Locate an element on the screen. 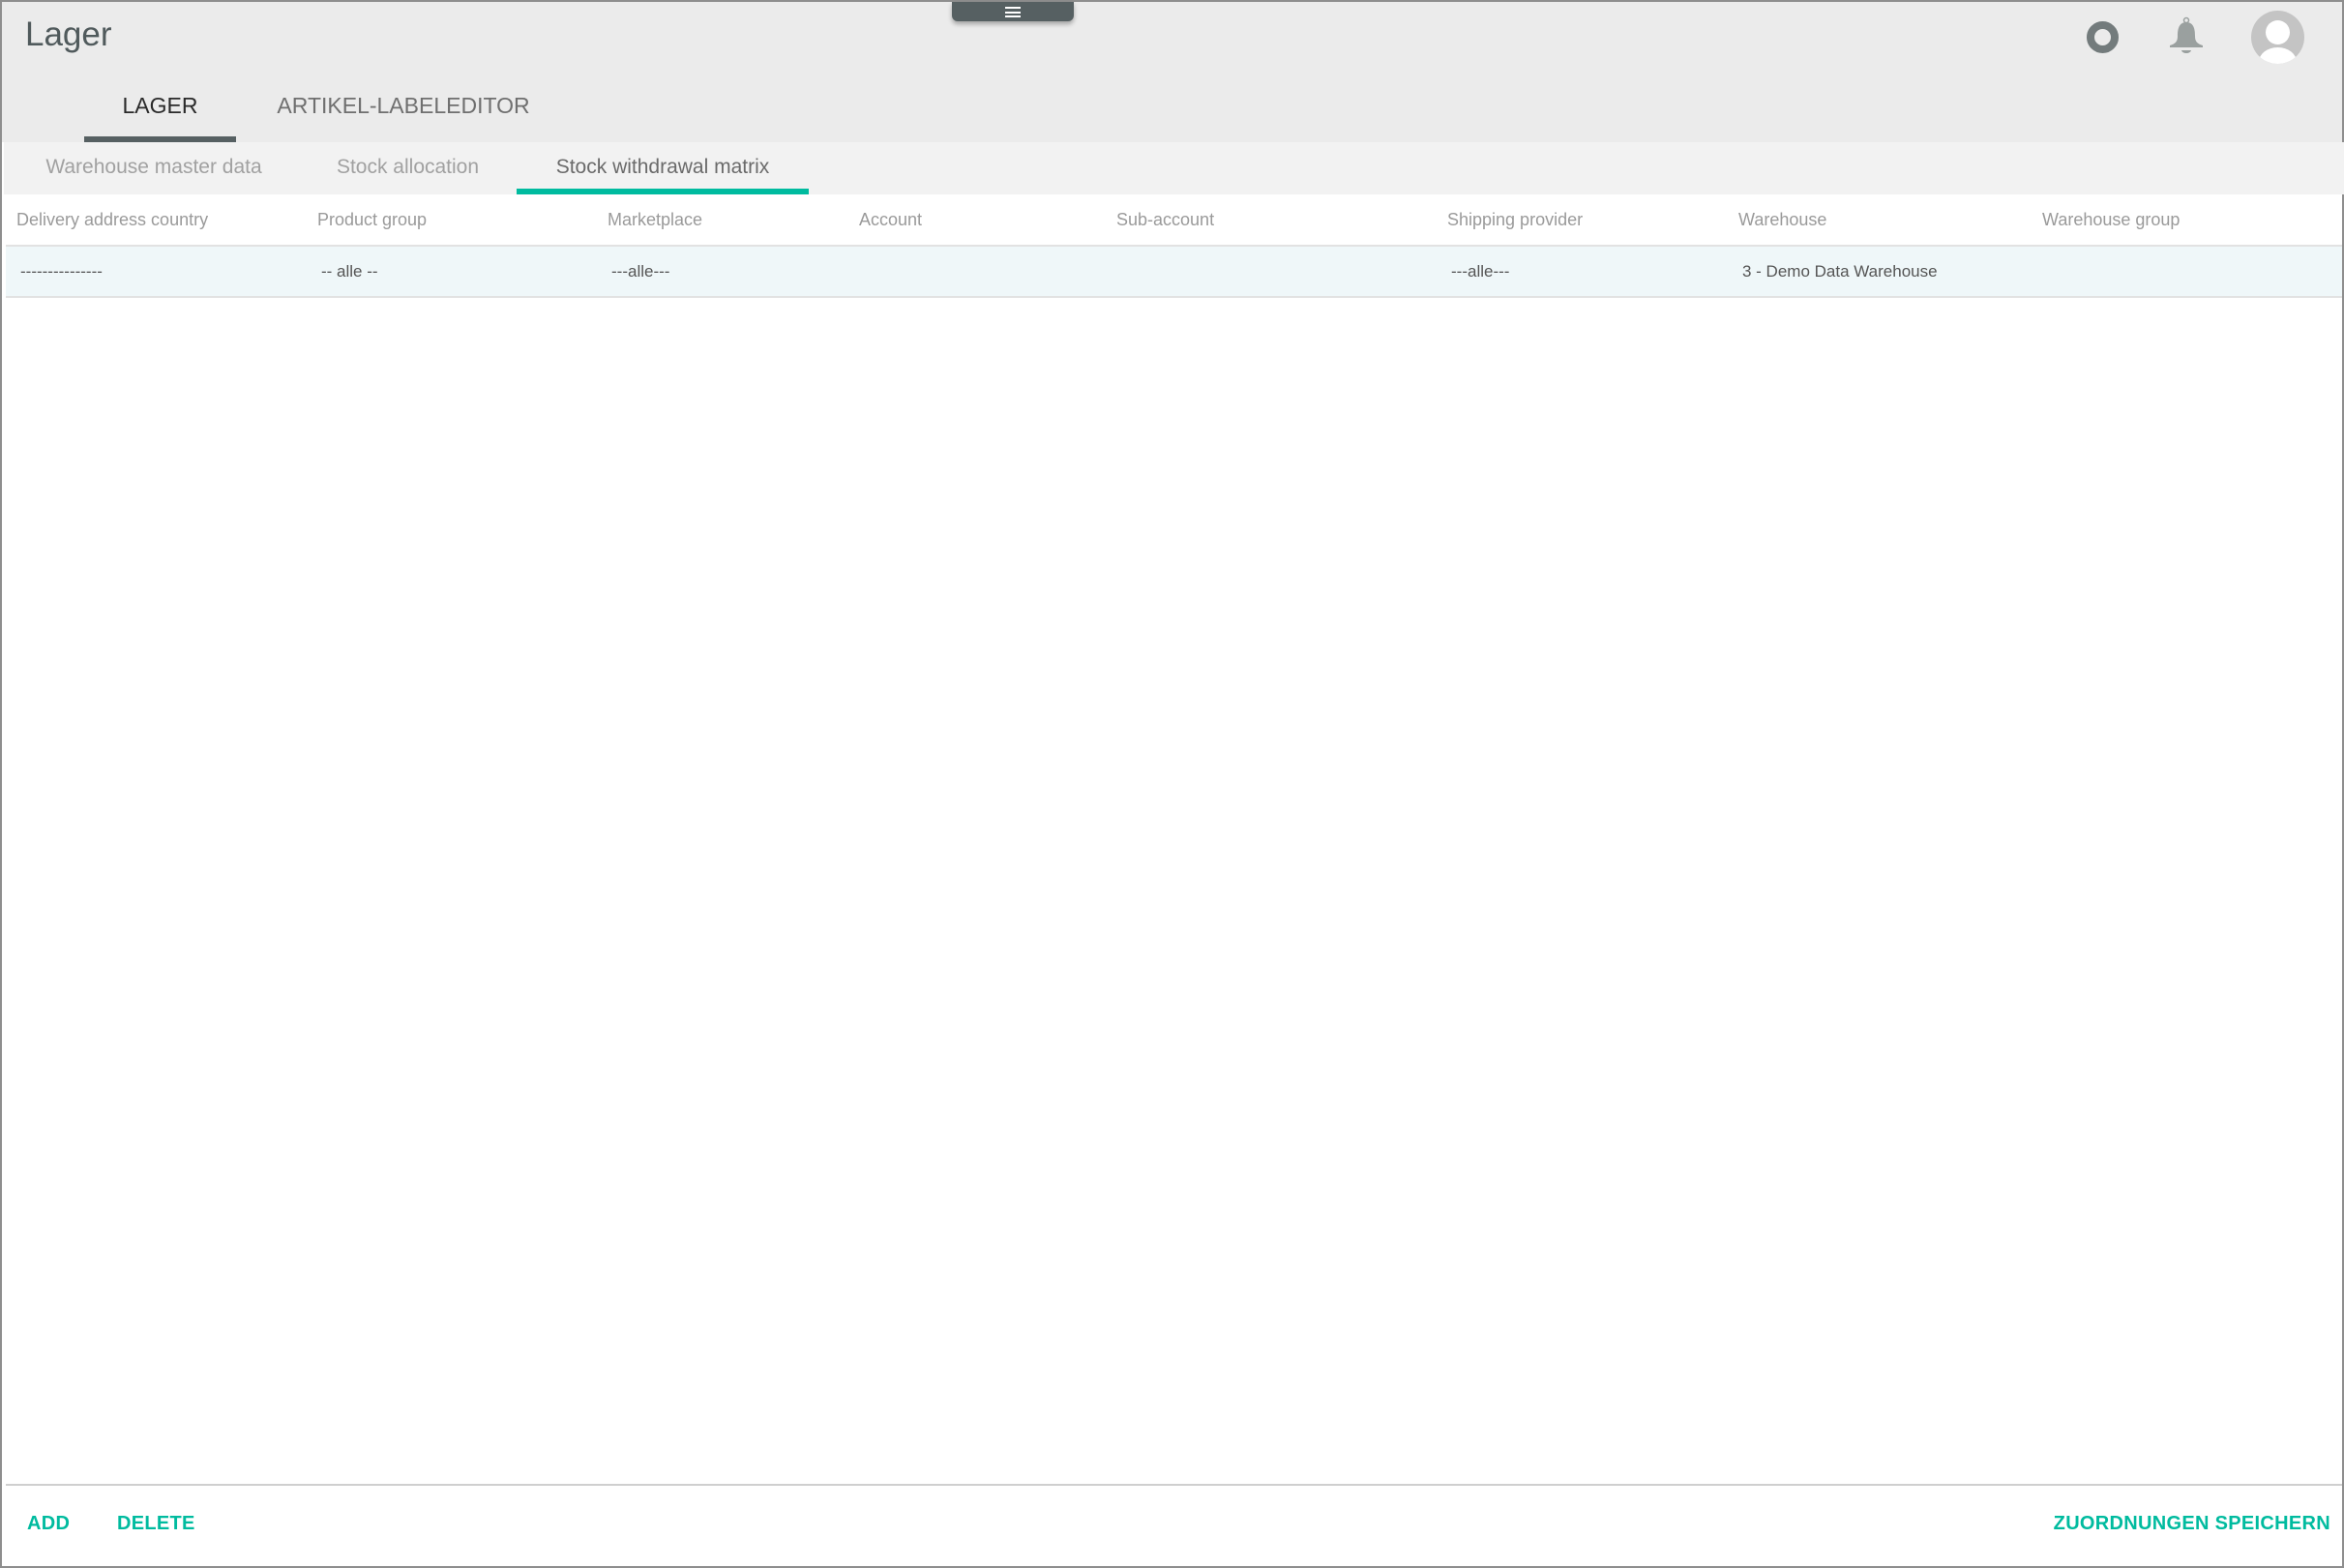  cell-product-group: -- alle -- is located at coordinates (349, 271).